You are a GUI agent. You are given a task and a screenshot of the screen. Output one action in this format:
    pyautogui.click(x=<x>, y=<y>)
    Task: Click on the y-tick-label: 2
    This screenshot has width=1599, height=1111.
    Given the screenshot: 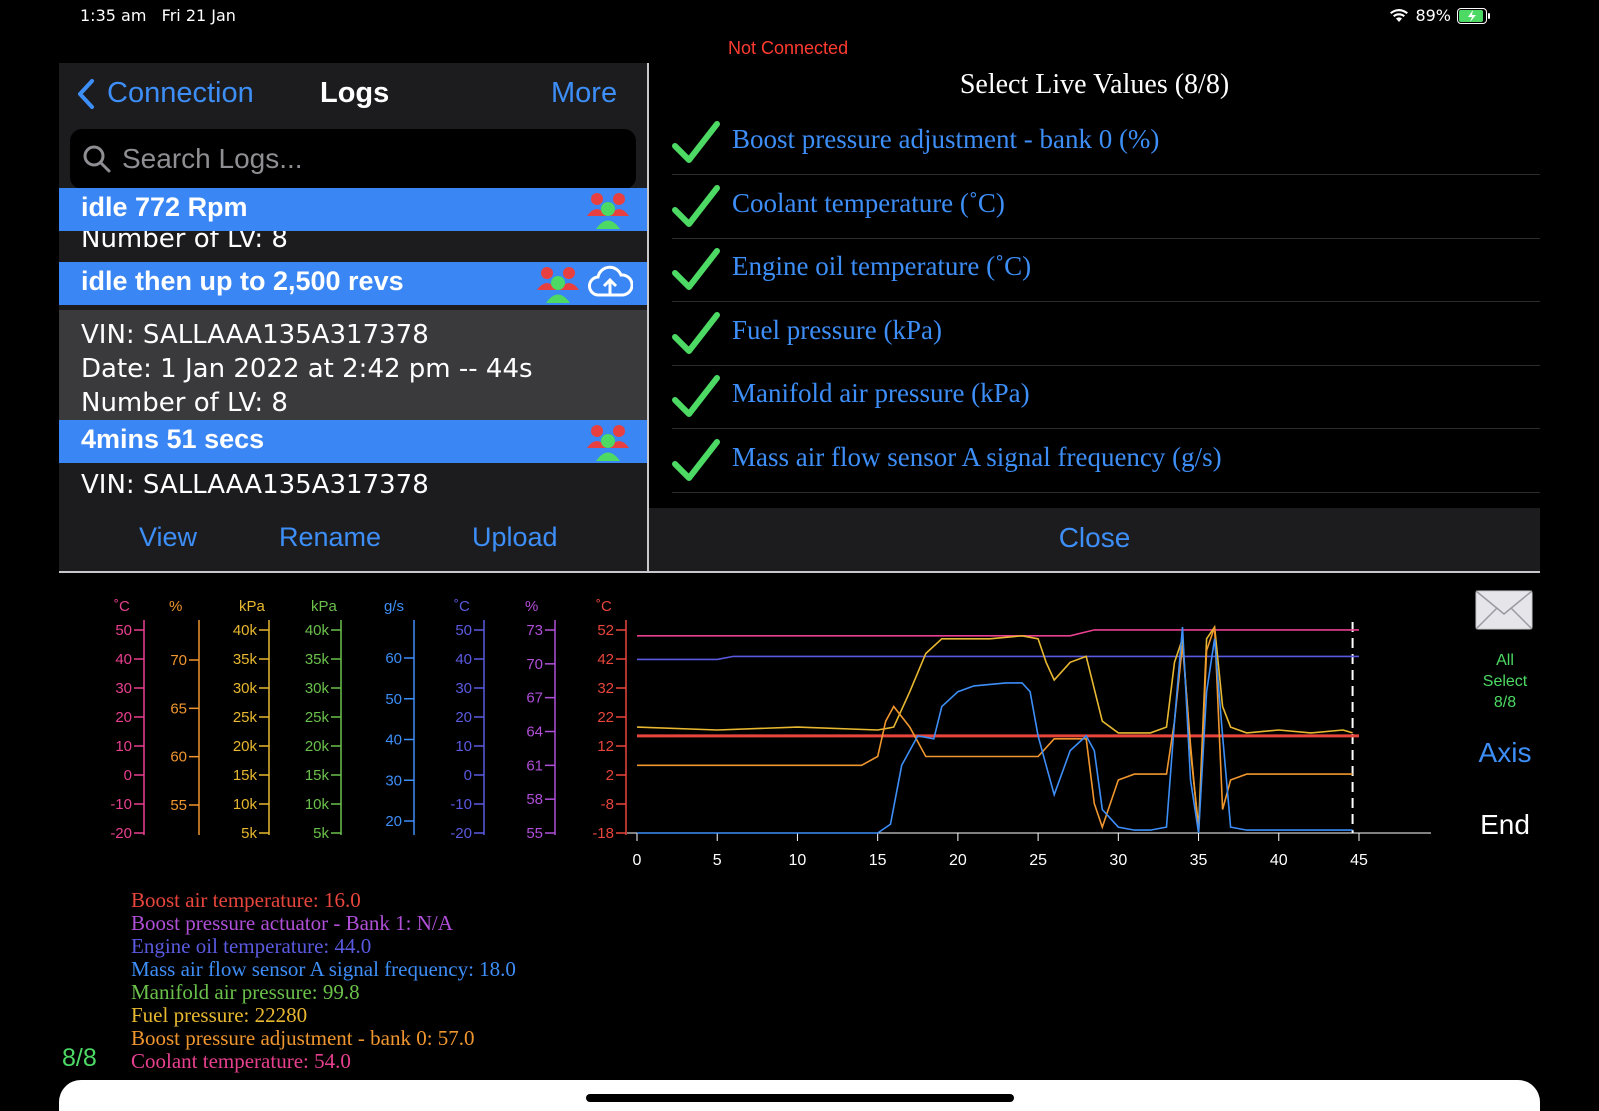 What is the action you would take?
    pyautogui.click(x=610, y=775)
    